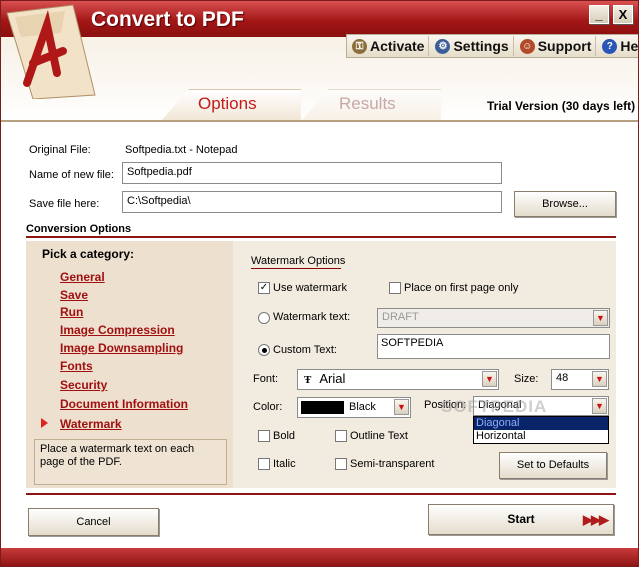 This screenshot has width=639, height=567. What do you see at coordinates (362, 407) in the screenshot?
I see `color-value: Black` at bounding box center [362, 407].